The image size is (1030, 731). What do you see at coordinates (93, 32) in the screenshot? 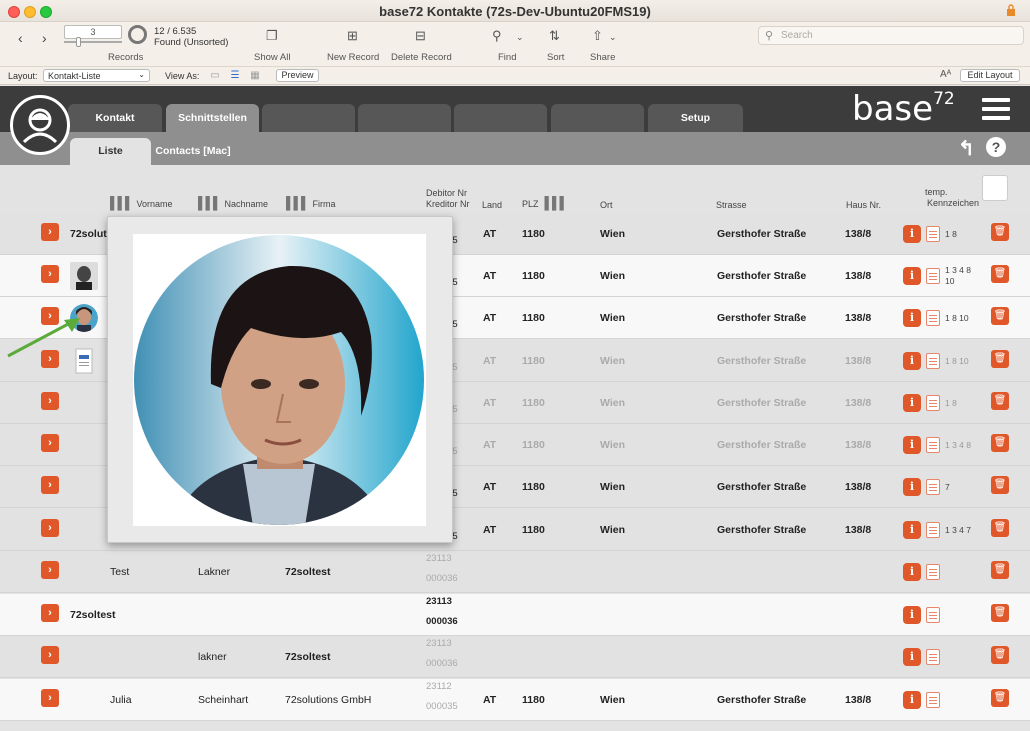
I see `record-number-field: 3` at bounding box center [93, 32].